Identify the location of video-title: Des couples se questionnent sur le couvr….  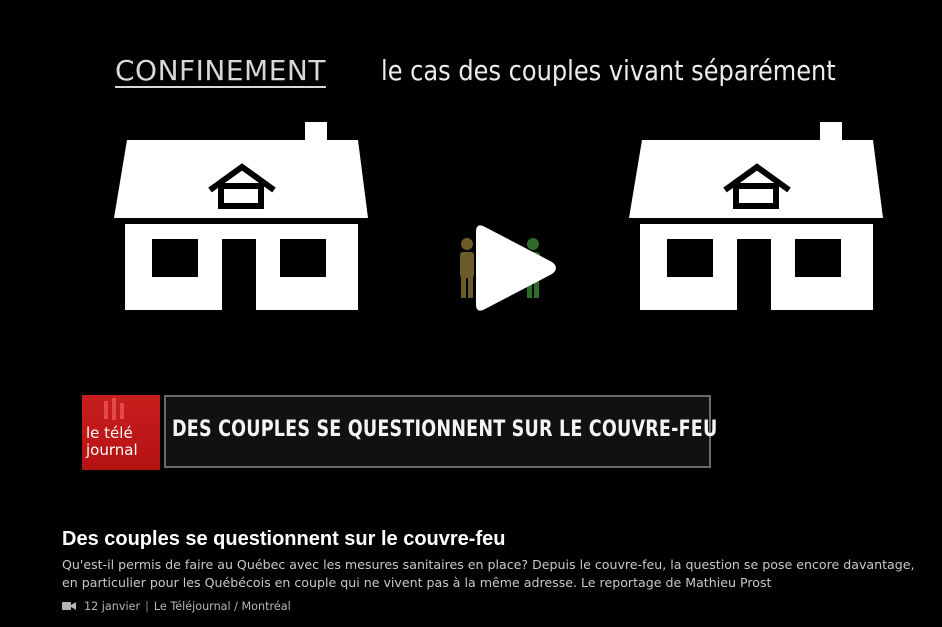
(497, 539).